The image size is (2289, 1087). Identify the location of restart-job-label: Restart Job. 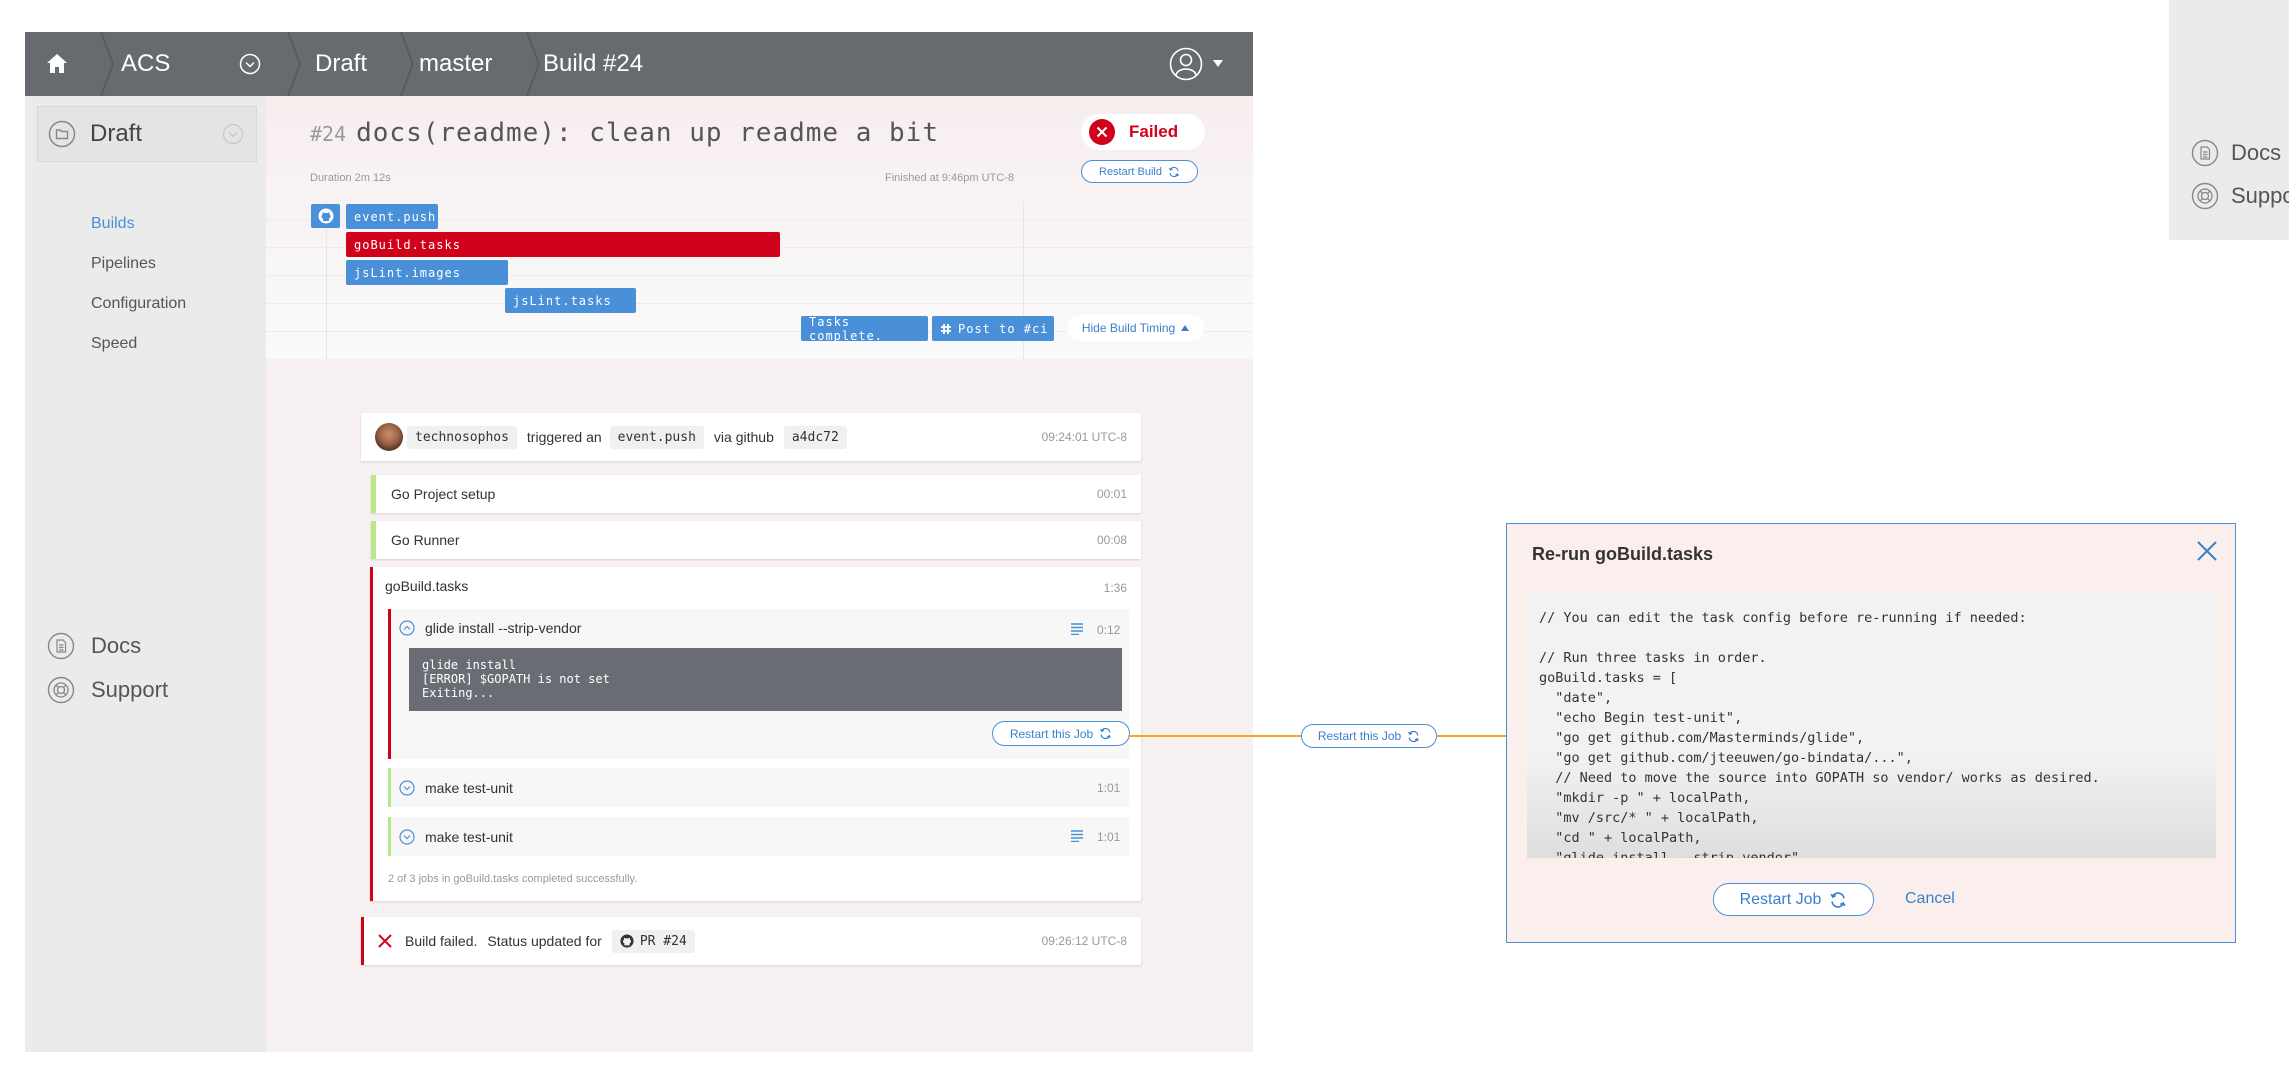
(1780, 899).